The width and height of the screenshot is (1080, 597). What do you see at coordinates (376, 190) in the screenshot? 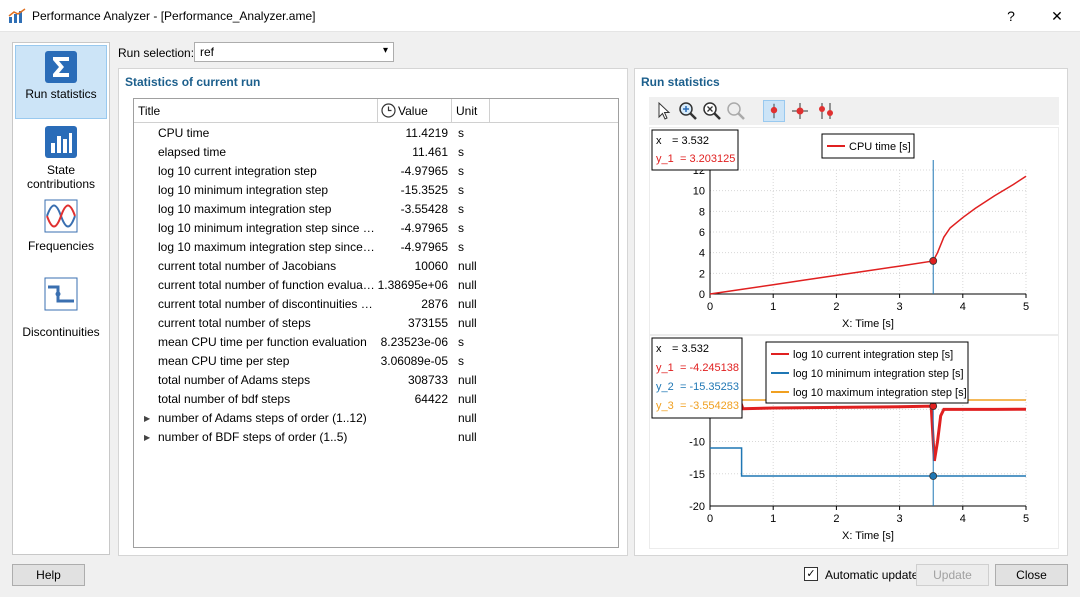
I see `table-row: log 10 minimum integration step -15.3525 s` at bounding box center [376, 190].